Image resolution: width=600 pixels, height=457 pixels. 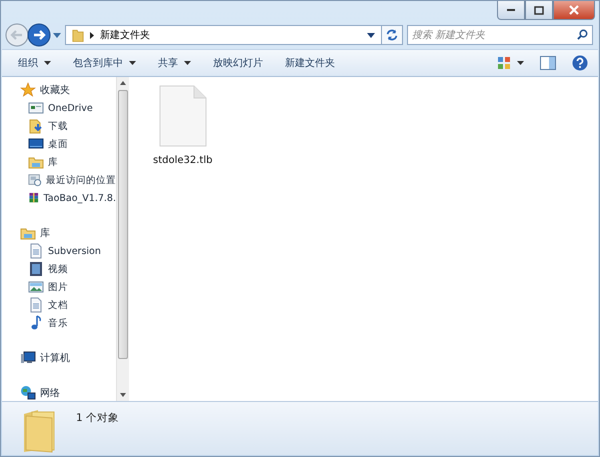 What do you see at coordinates (310, 63) in the screenshot?
I see `toolbar-button: 新建文件夹` at bounding box center [310, 63].